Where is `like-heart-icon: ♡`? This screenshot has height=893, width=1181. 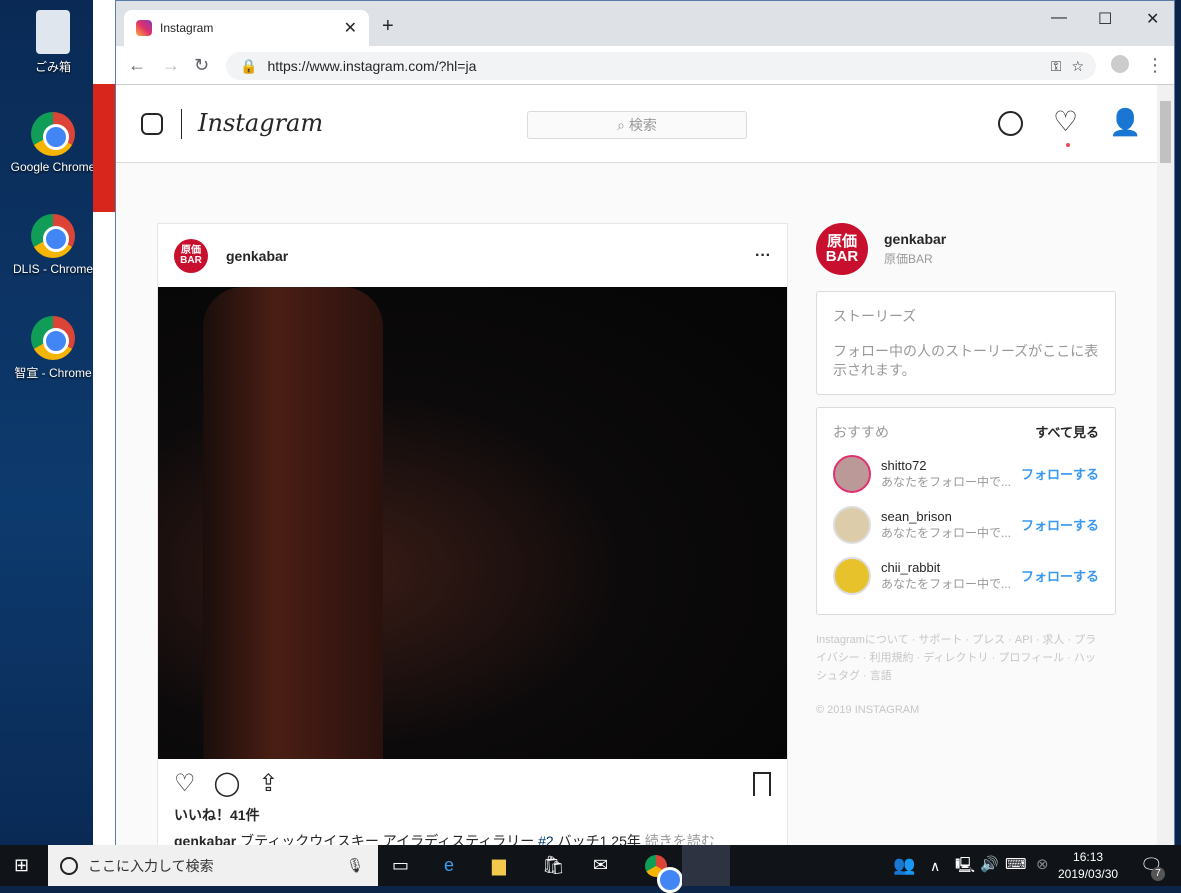
like-heart-icon: ♡ is located at coordinates (185, 783).